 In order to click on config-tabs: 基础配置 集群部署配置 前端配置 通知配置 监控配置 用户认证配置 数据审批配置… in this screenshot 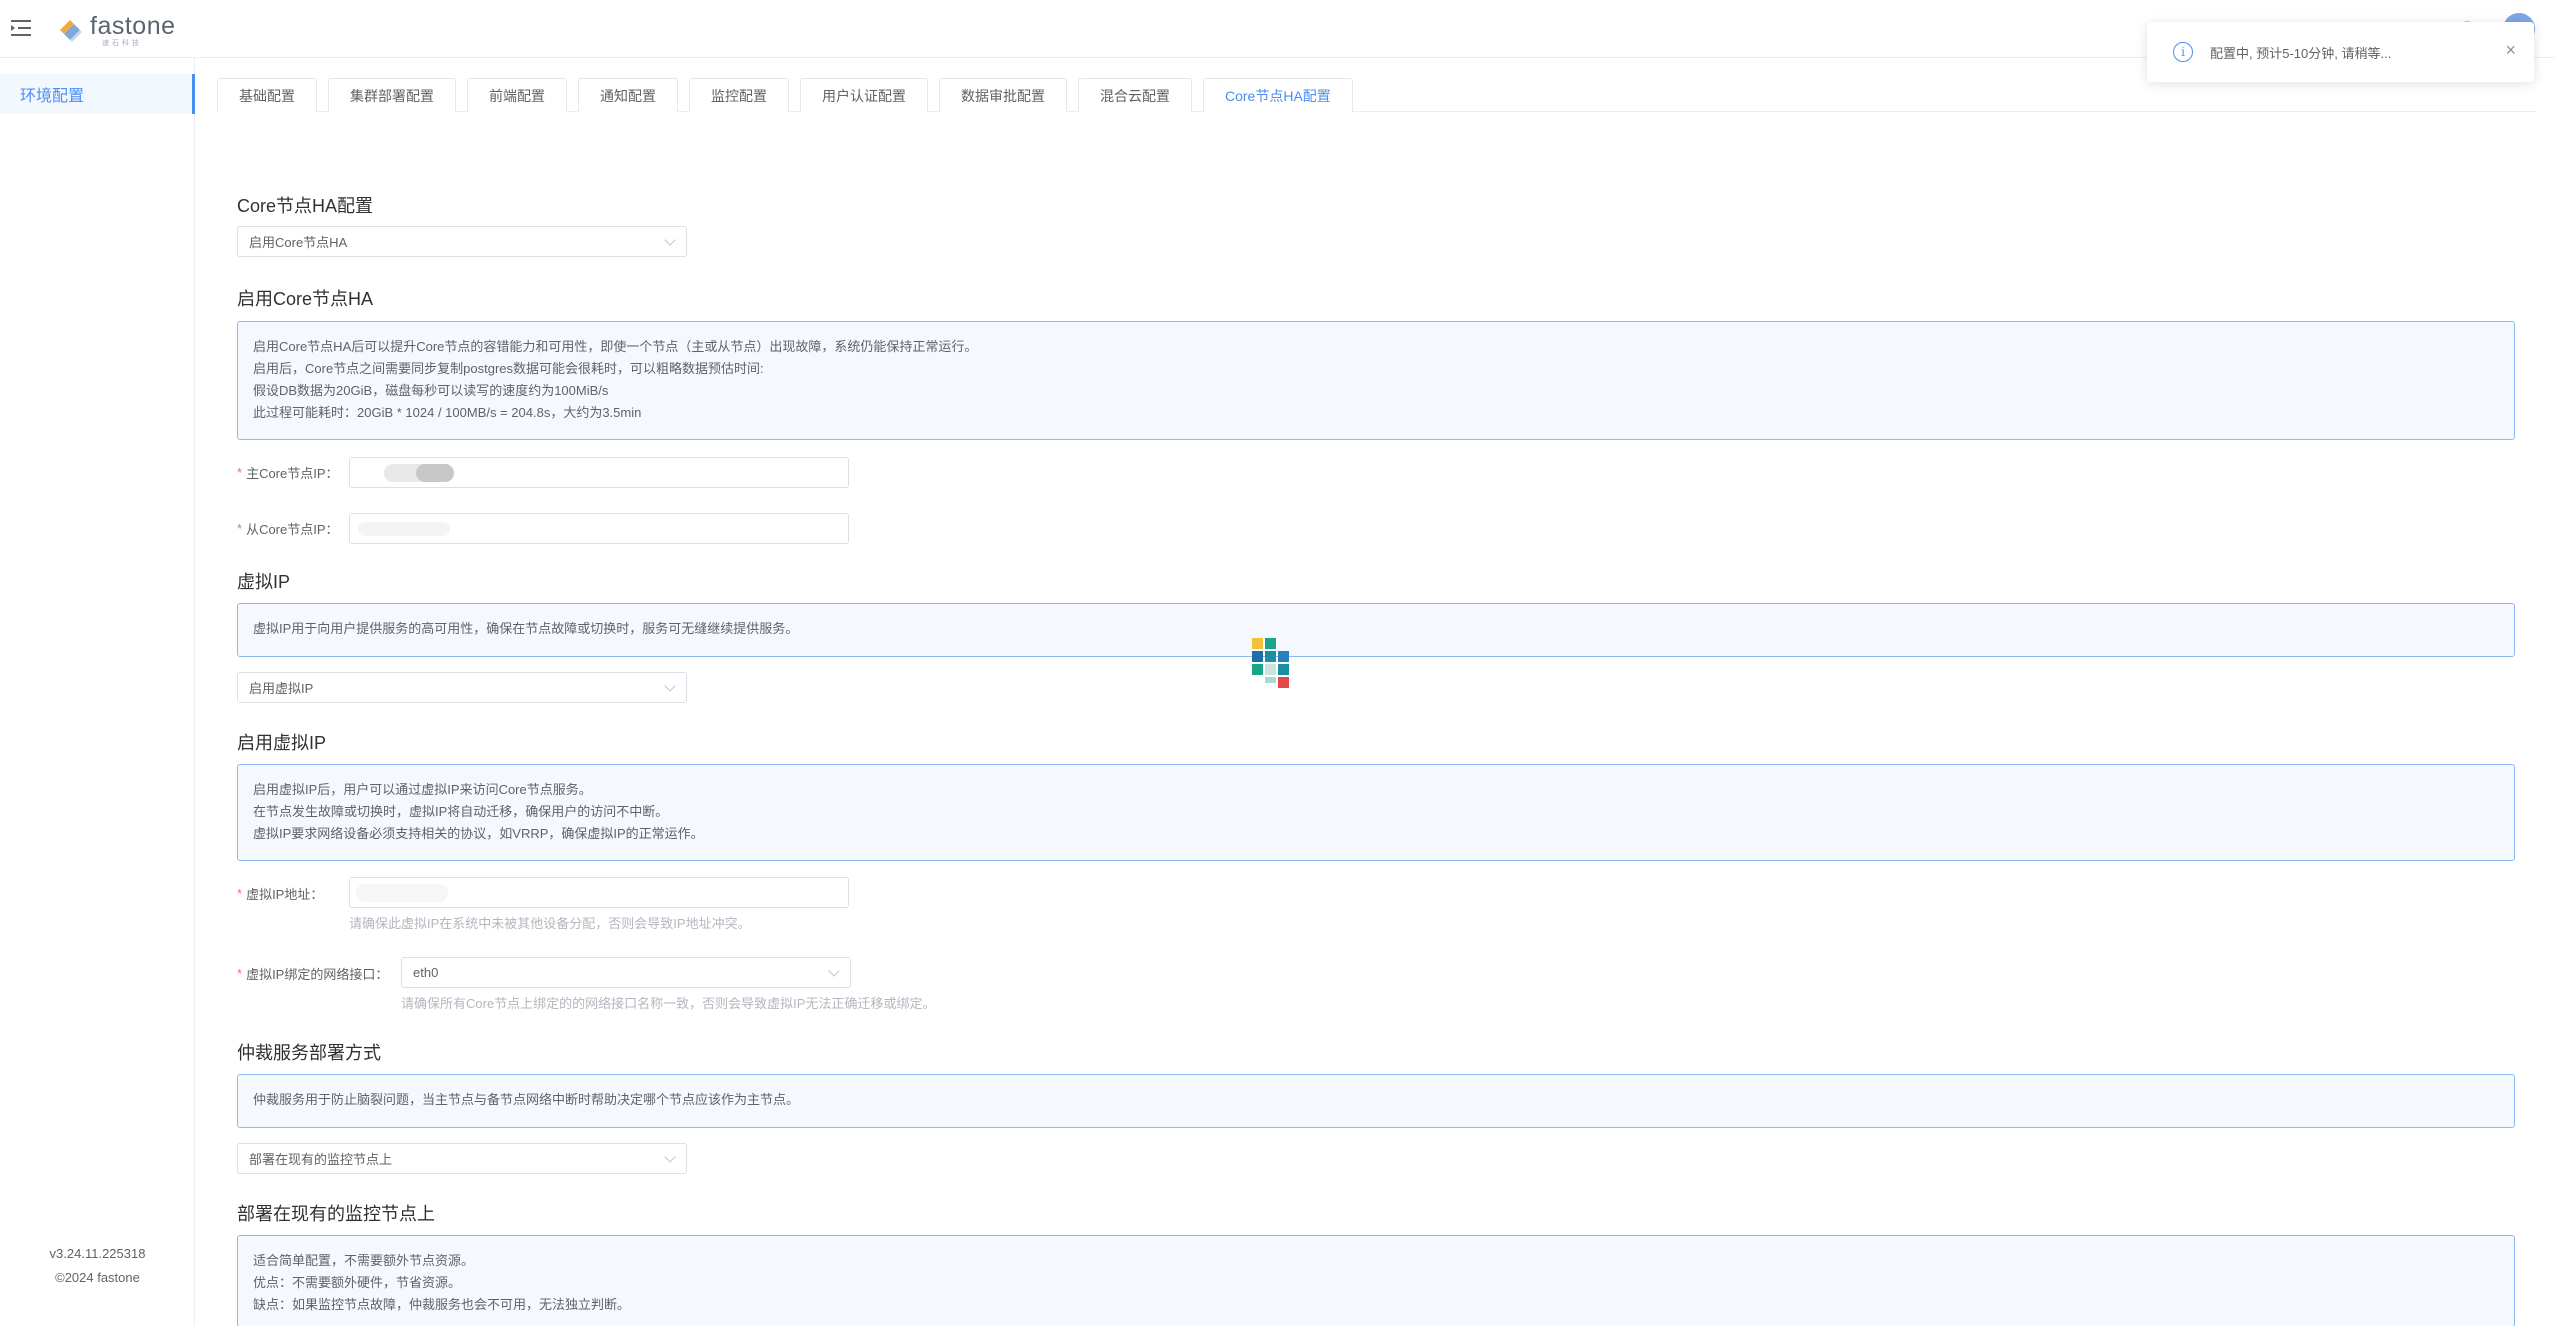, I will do `click(1377, 95)`.